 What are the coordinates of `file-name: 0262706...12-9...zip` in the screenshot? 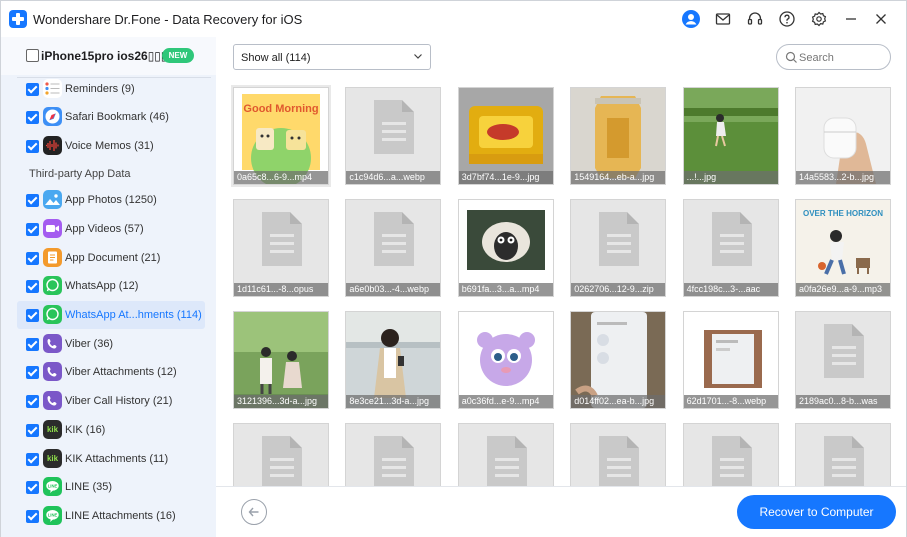 It's located at (618, 289).